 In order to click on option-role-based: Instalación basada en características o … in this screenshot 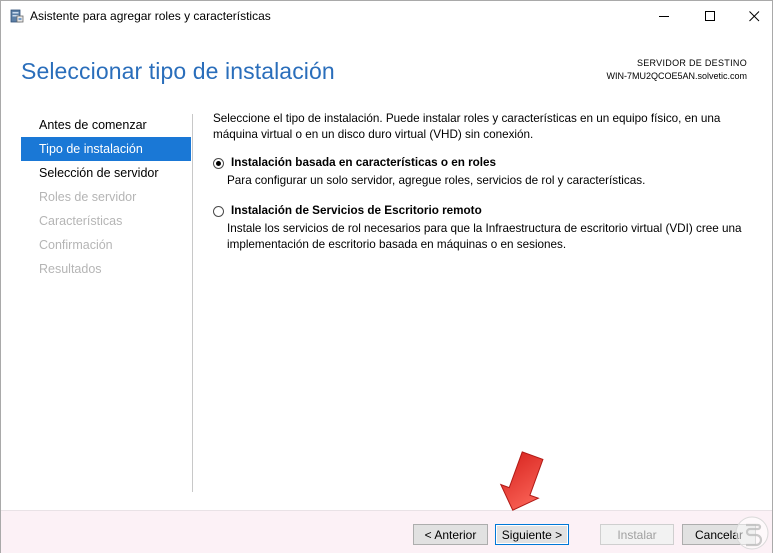, I will do `click(483, 175)`.